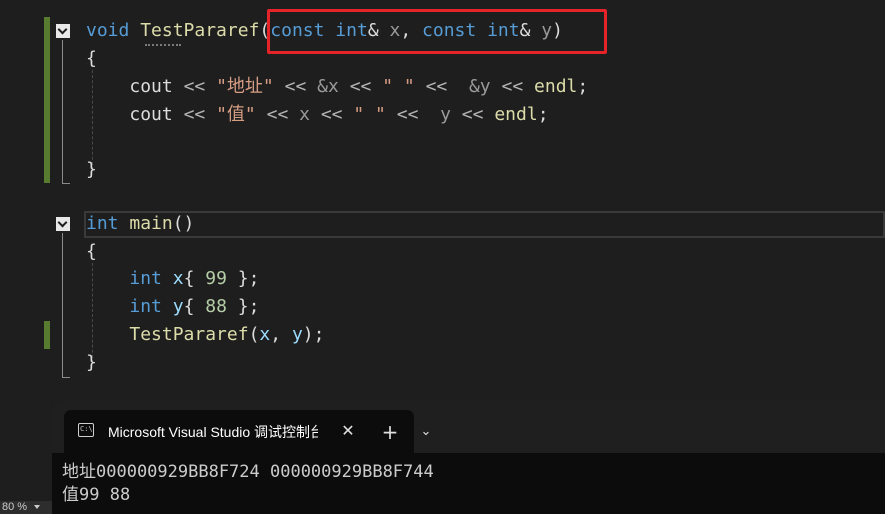 The height and width of the screenshot is (514, 885). What do you see at coordinates (37, 507) in the screenshot?
I see `chevron-down-icon` at bounding box center [37, 507].